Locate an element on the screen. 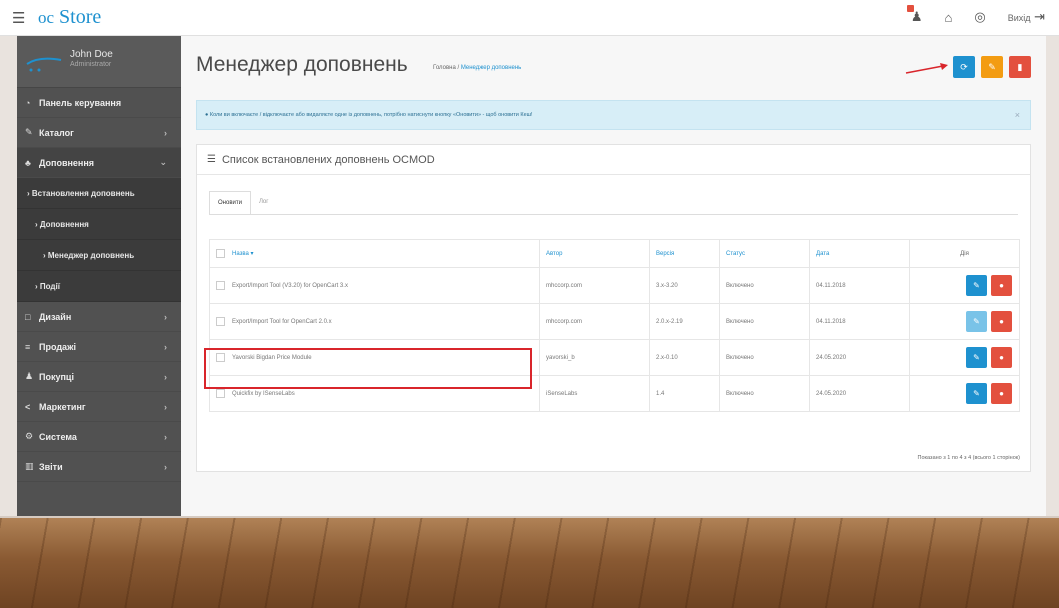  user-name: John Doe is located at coordinates (91, 54).